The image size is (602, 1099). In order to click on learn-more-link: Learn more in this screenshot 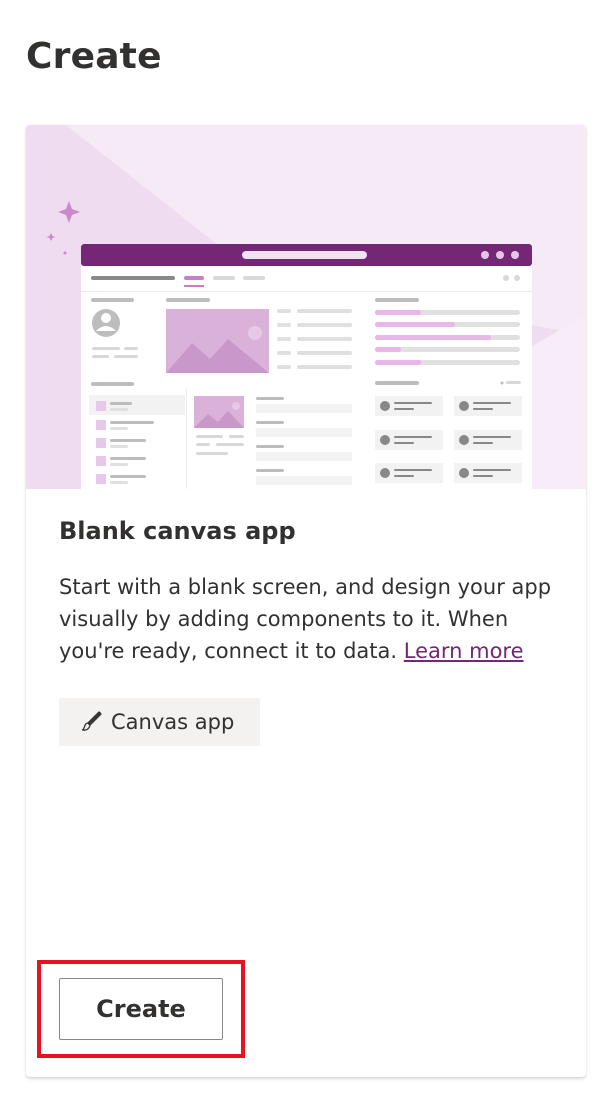, I will do `click(464, 651)`.